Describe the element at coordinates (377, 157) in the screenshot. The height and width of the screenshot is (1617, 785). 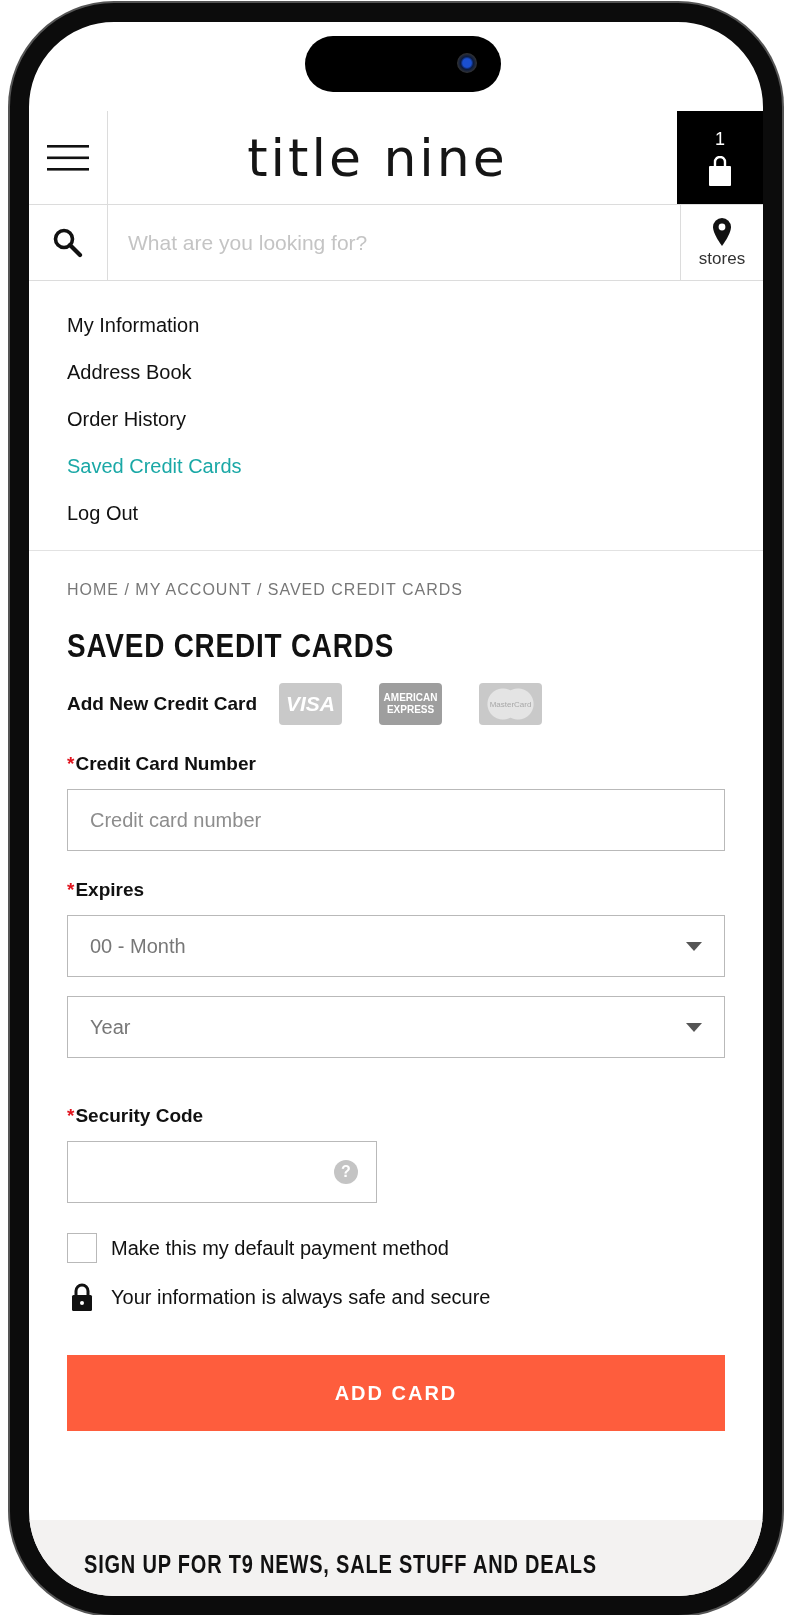
I see `logo: title nine` at that location.